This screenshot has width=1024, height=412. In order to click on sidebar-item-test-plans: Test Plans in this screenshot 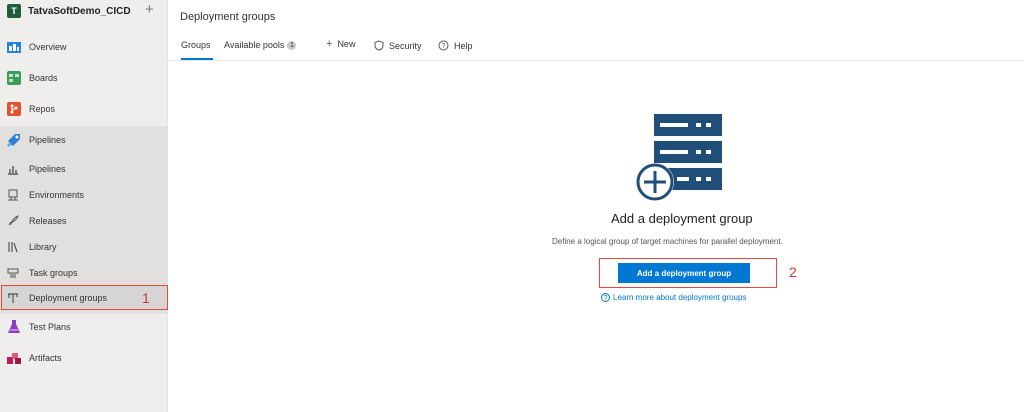, I will do `click(83, 327)`.